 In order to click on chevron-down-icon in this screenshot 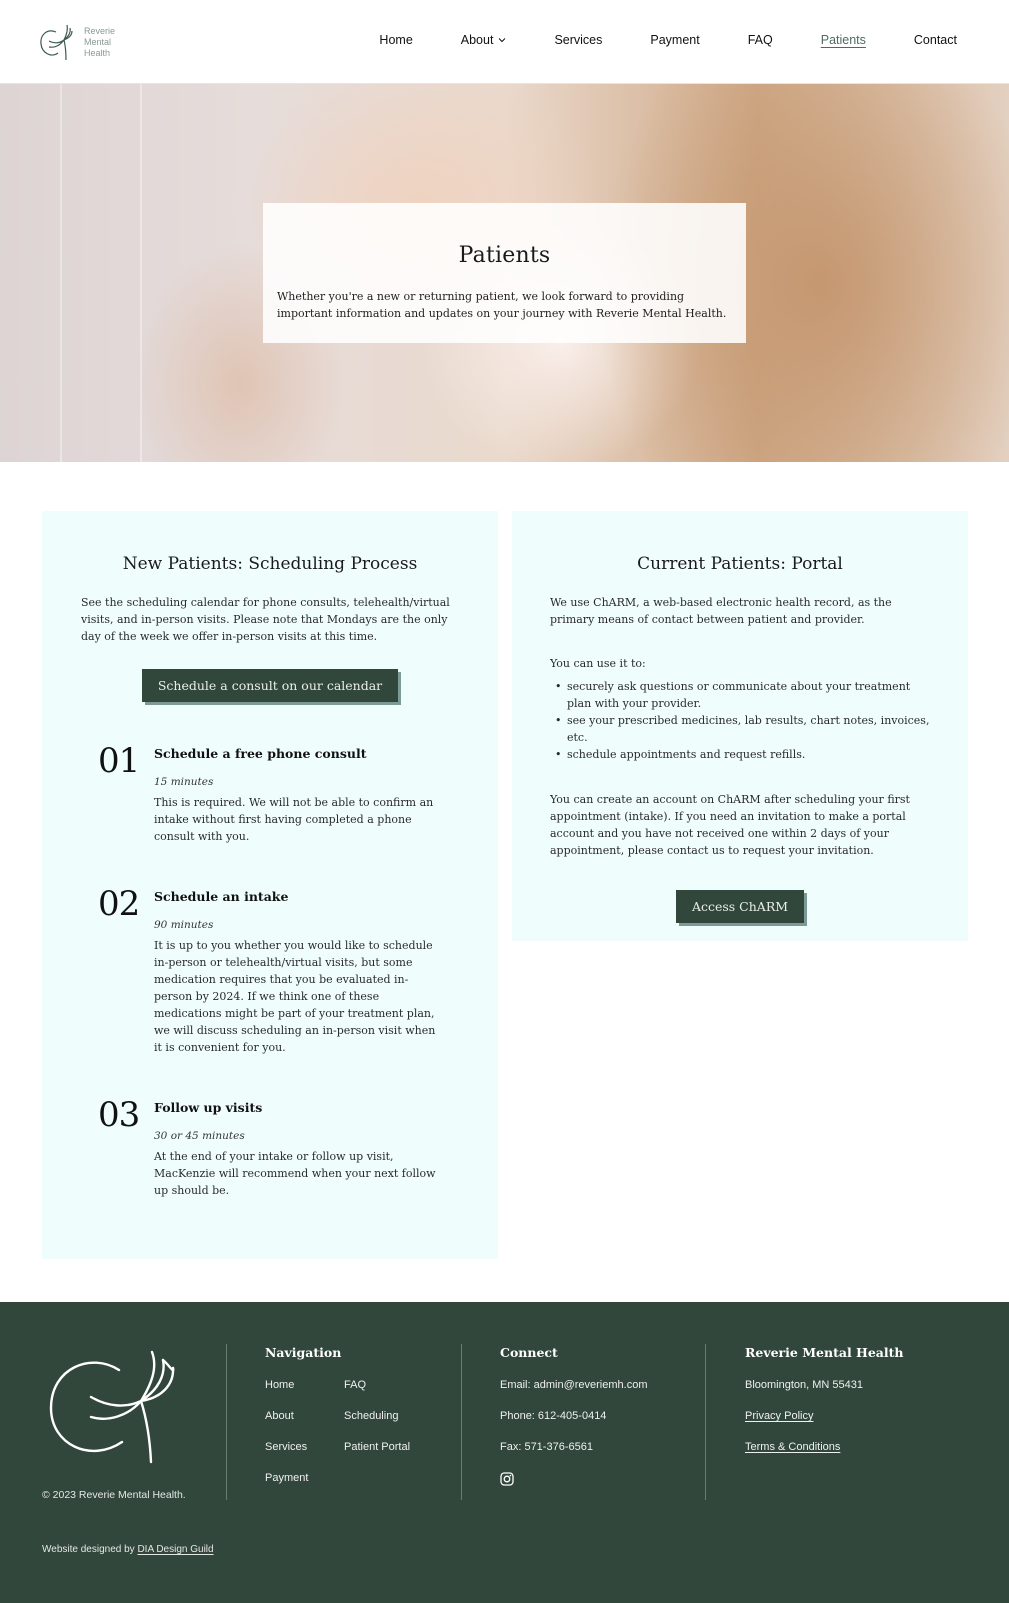, I will do `click(502, 40)`.